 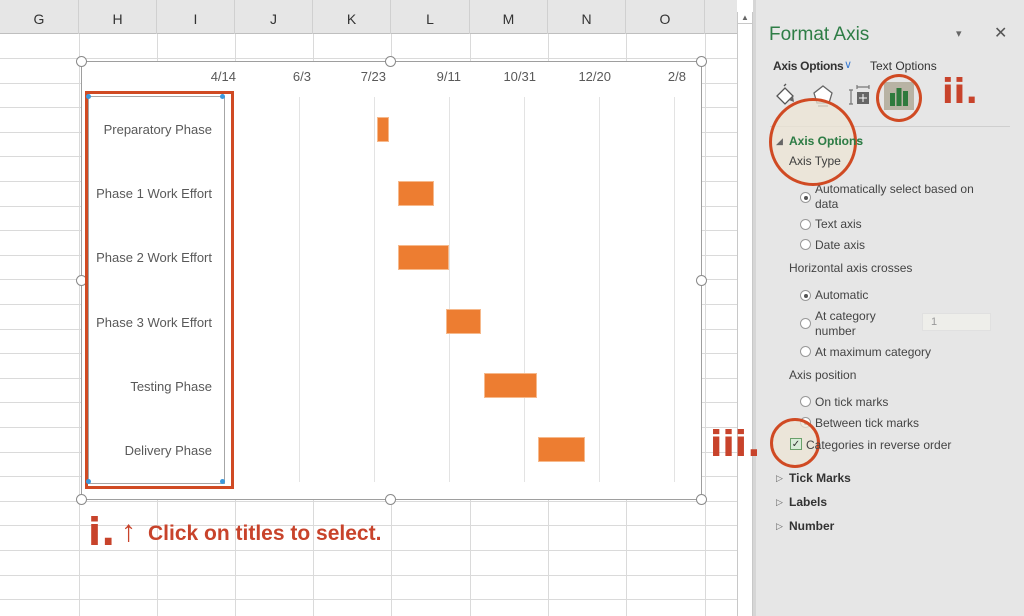 What do you see at coordinates (154, 257) in the screenshot?
I see `category-label: Phase 2 Work Effort` at bounding box center [154, 257].